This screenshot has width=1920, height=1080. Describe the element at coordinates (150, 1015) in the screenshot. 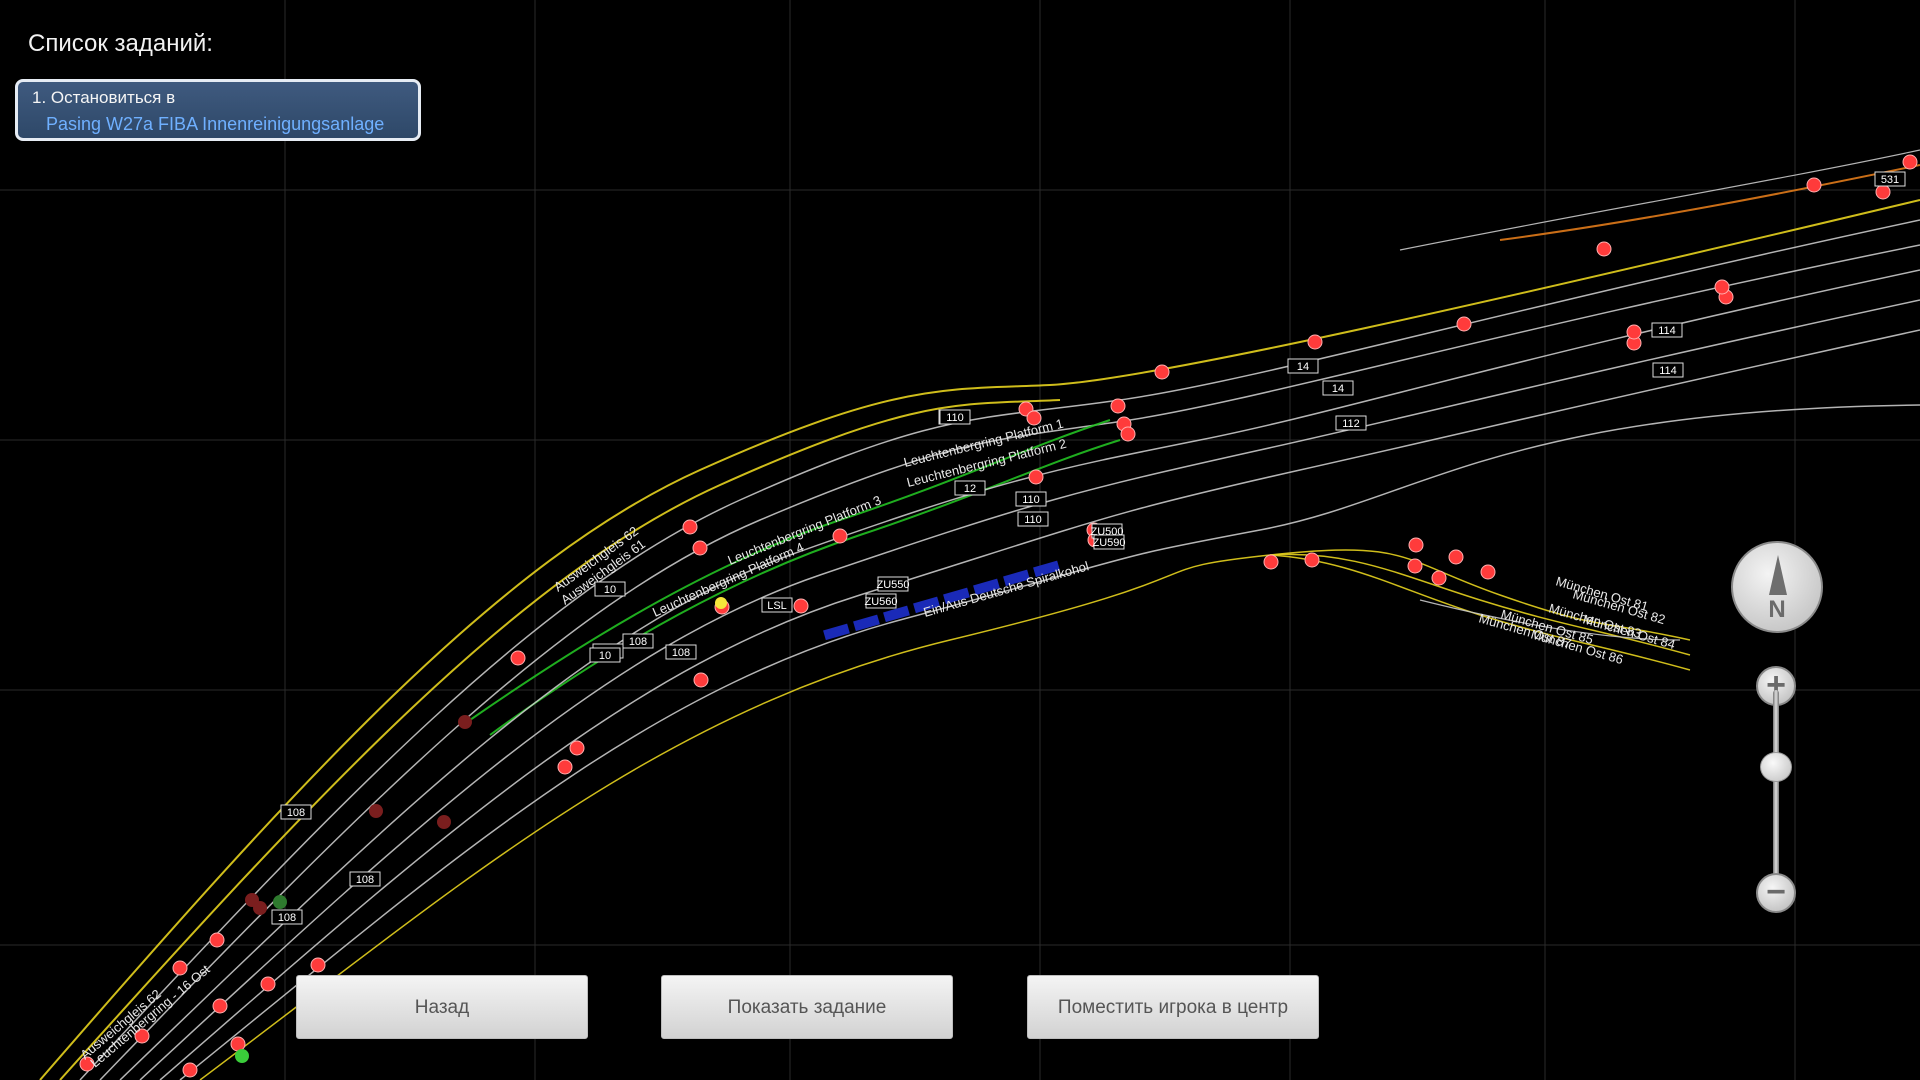

I see `track-name-label: Leuchtenbergring - 16 Ost` at that location.